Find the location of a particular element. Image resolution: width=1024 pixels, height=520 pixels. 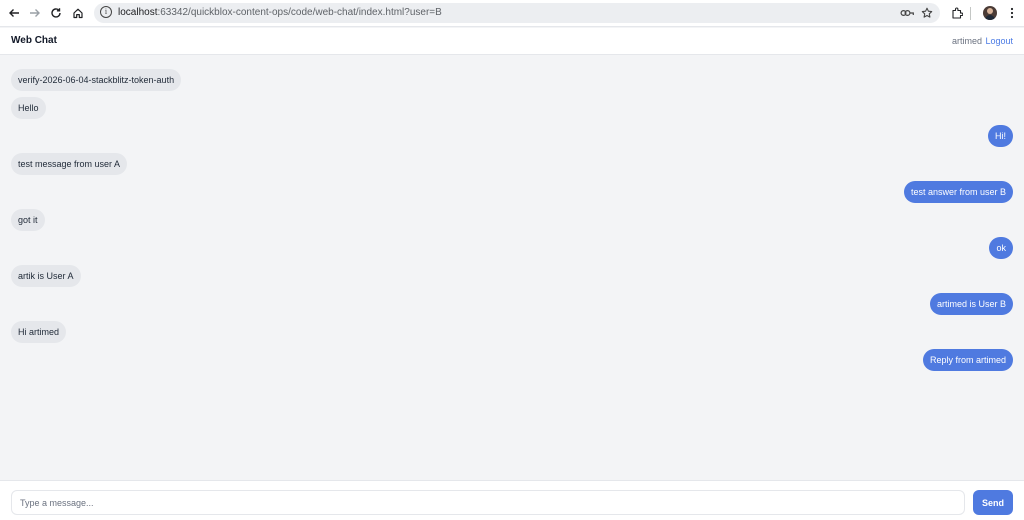

message-outgoing: ok is located at coordinates (1001, 248).